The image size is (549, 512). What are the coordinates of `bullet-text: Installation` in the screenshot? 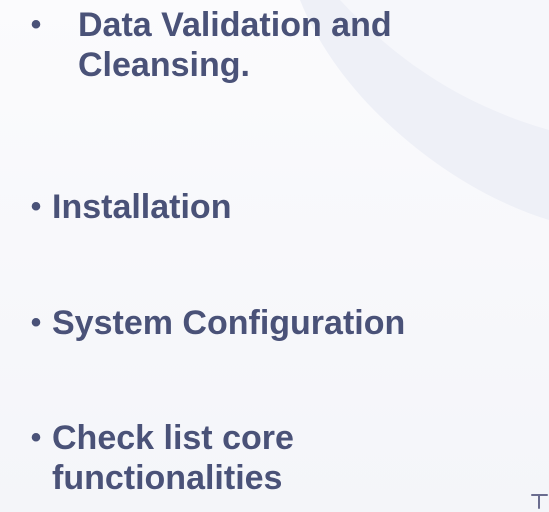 It's located at (142, 207).